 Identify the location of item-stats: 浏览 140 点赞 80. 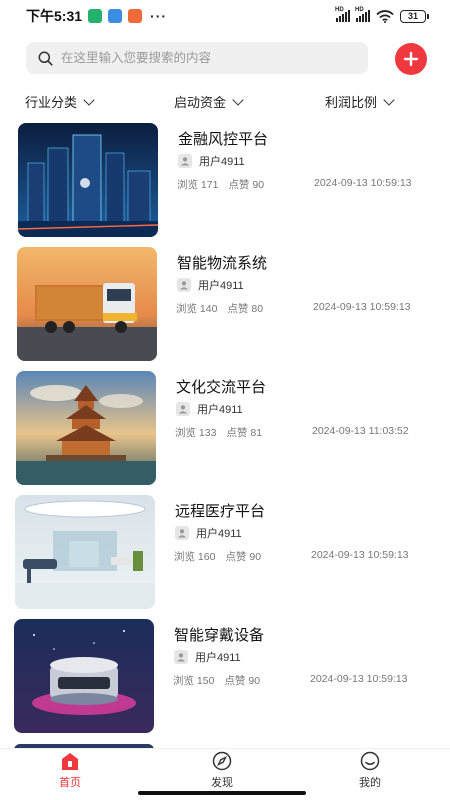
(219, 308).